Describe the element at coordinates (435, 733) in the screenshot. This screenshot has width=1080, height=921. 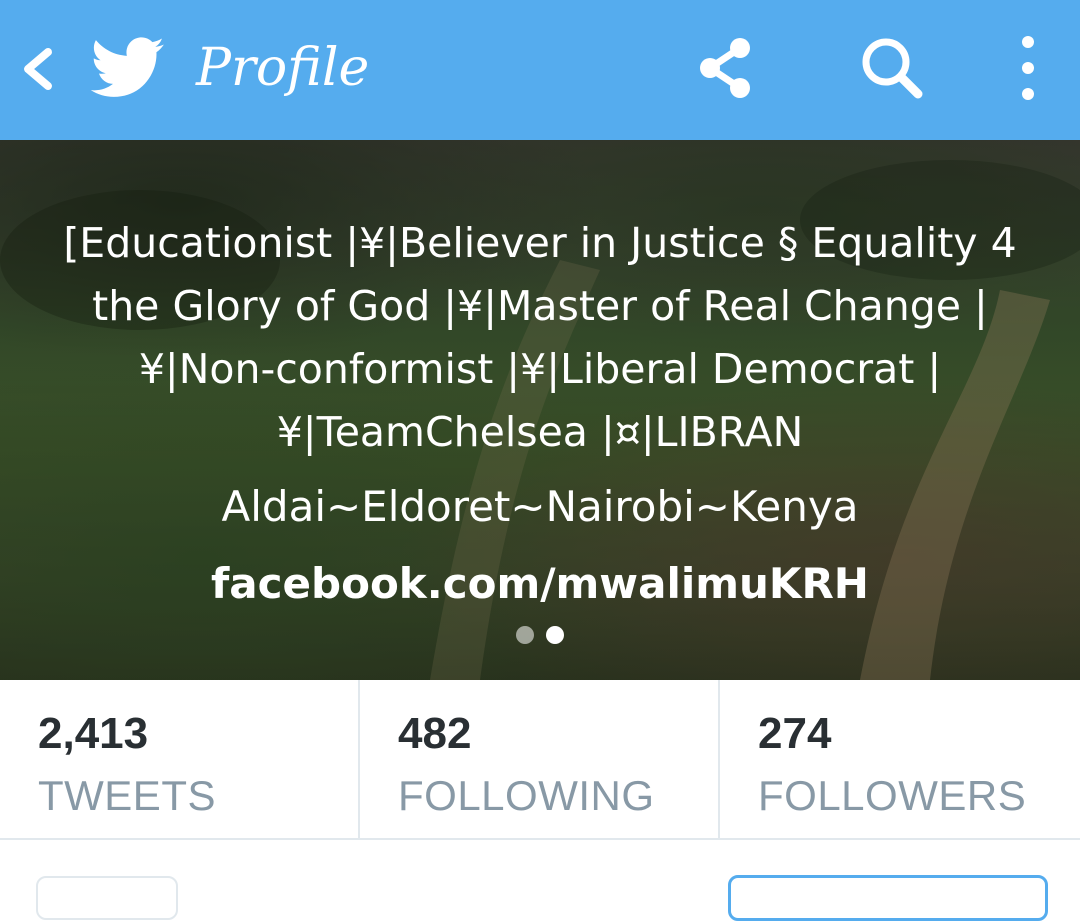
I see `following-count: 482` at that location.